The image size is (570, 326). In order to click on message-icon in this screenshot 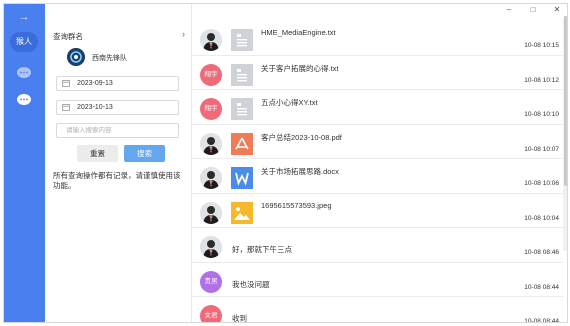, I will do `click(24, 100)`.